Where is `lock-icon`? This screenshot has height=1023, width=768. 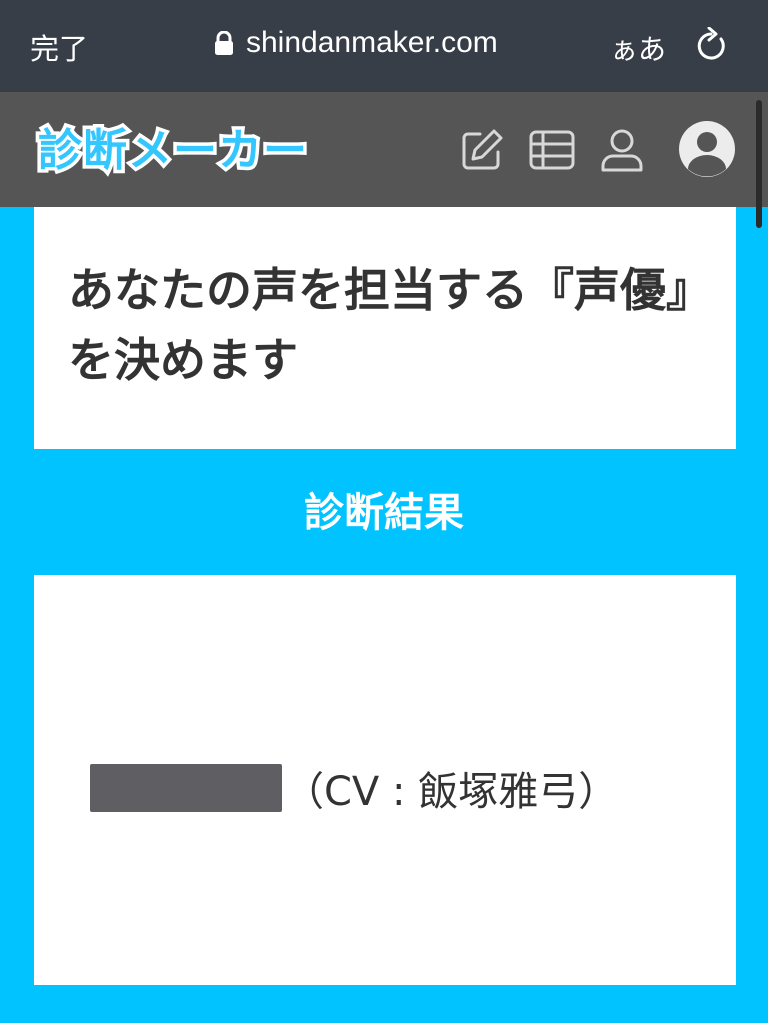 lock-icon is located at coordinates (224, 43).